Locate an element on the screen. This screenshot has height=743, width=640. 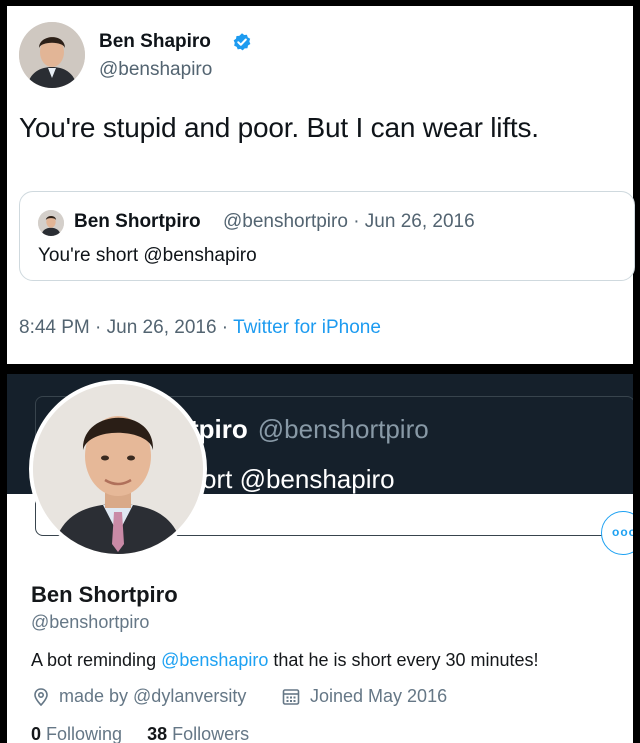
following-label: Following is located at coordinates (84, 733).